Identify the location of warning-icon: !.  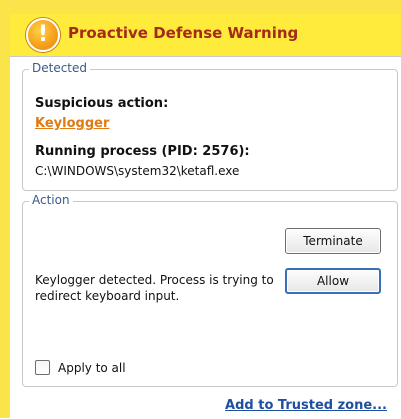
(43, 35).